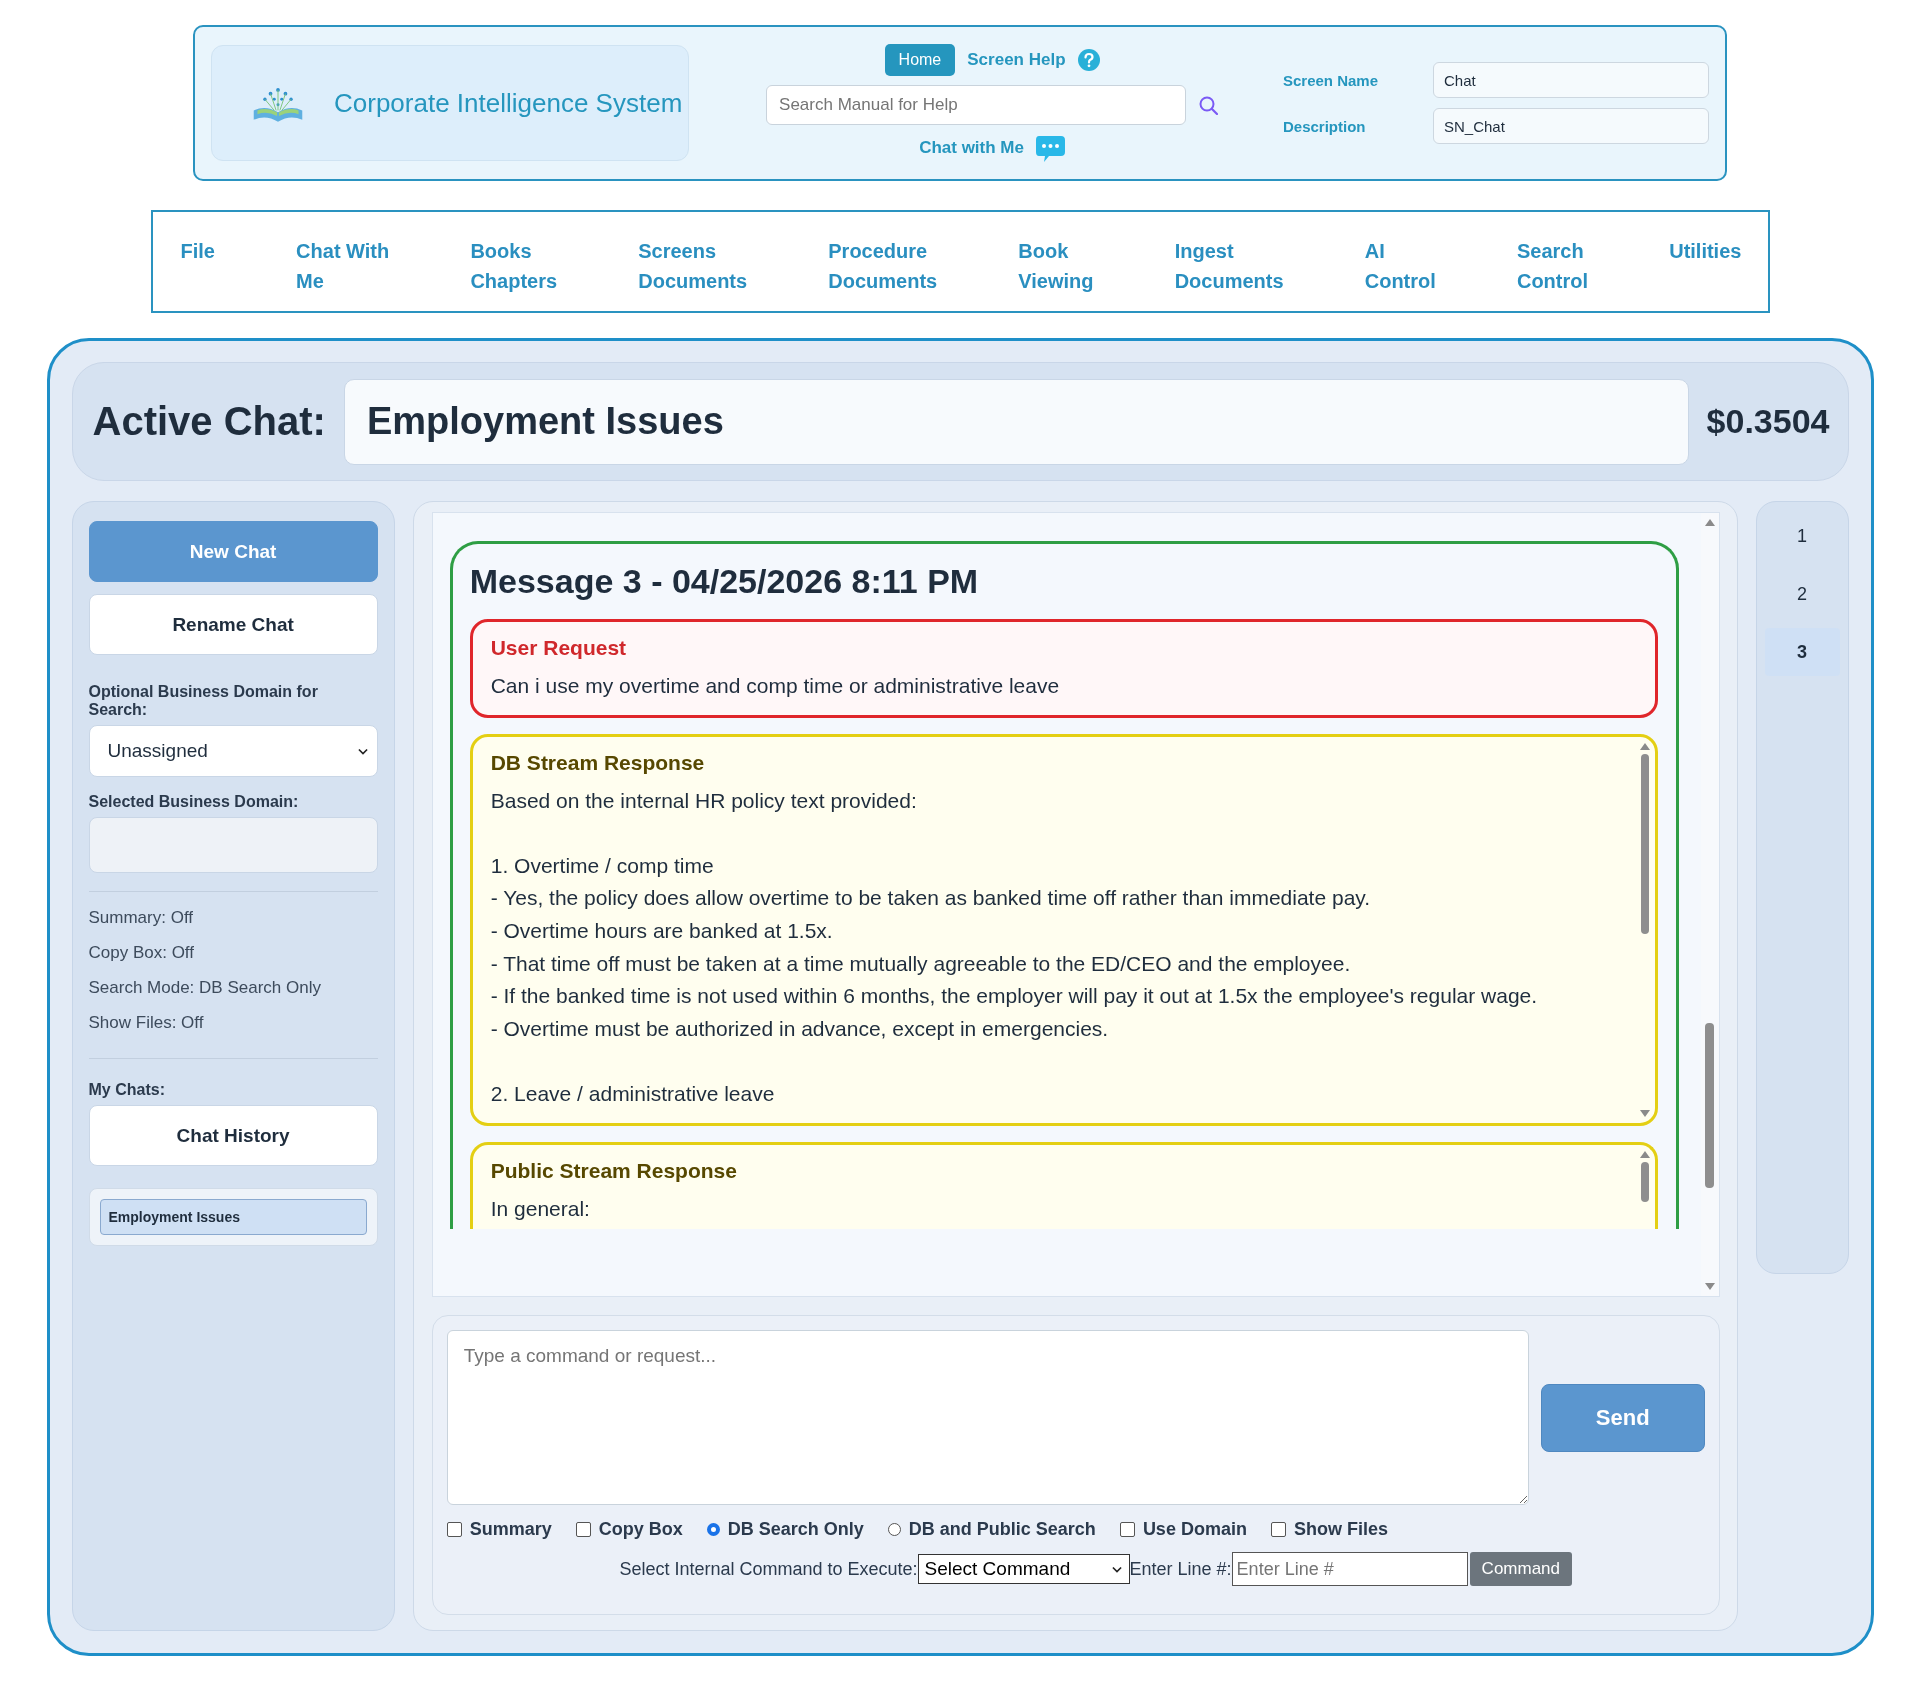 The height and width of the screenshot is (1691, 1920). Describe the element at coordinates (1400, 273) in the screenshot. I see `menu-item: AI Control` at that location.